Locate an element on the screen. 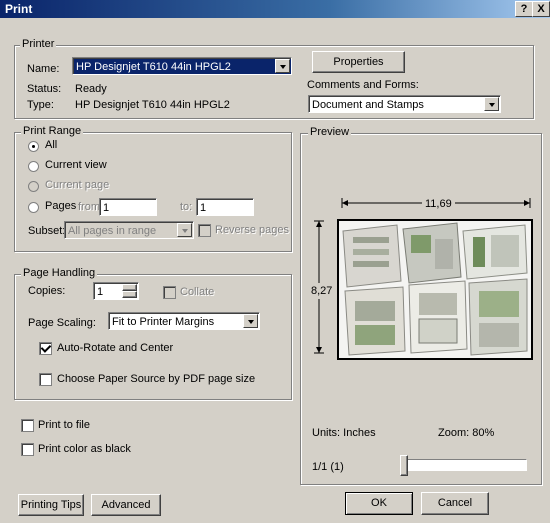  printer-name-select: HP Designjet T610 44in HPGL2 is located at coordinates (182, 66).